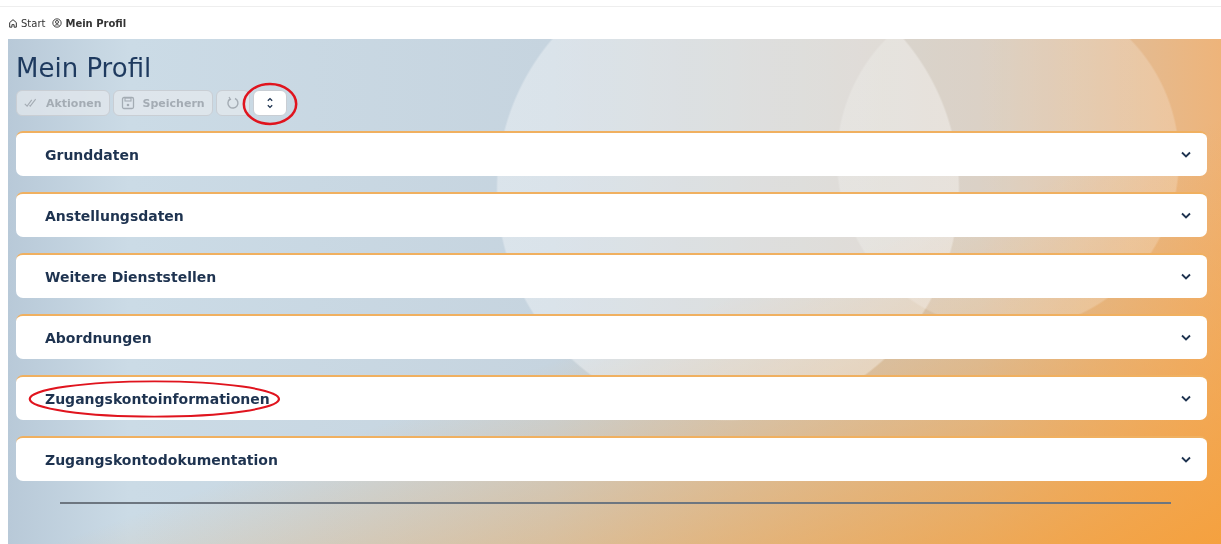 This screenshot has height=544, width=1221. What do you see at coordinates (92, 154) in the screenshot?
I see `section-title: Grunddaten` at bounding box center [92, 154].